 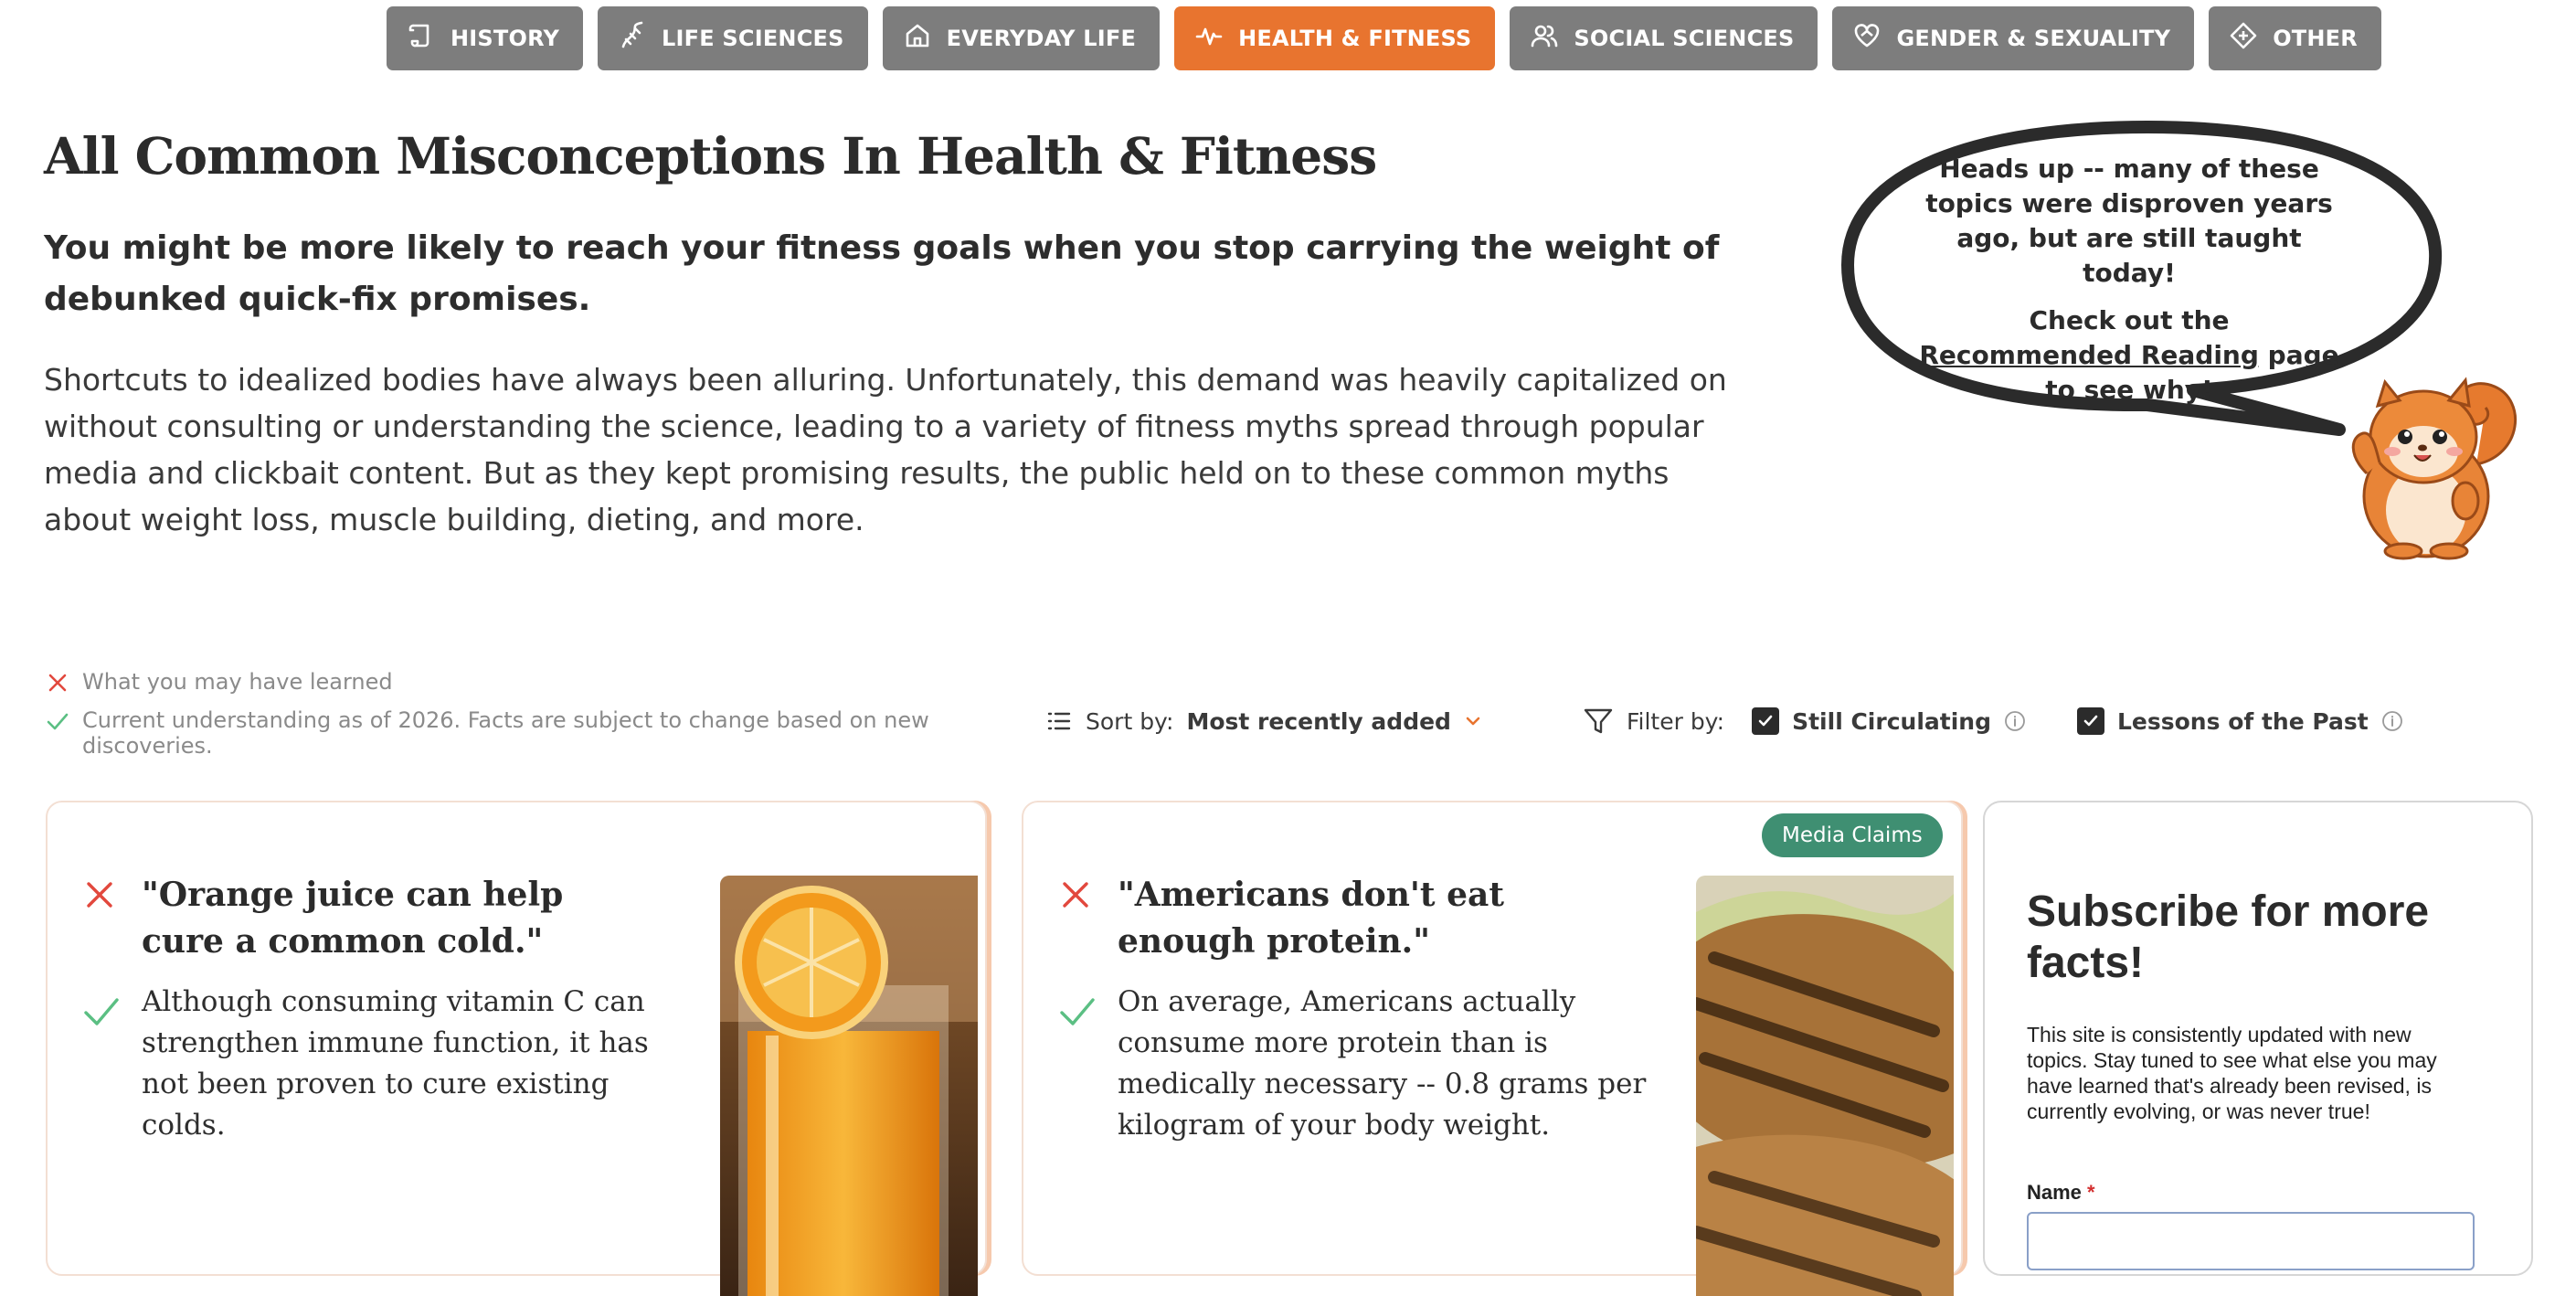 I want to click on pulse-icon, so click(x=1209, y=39).